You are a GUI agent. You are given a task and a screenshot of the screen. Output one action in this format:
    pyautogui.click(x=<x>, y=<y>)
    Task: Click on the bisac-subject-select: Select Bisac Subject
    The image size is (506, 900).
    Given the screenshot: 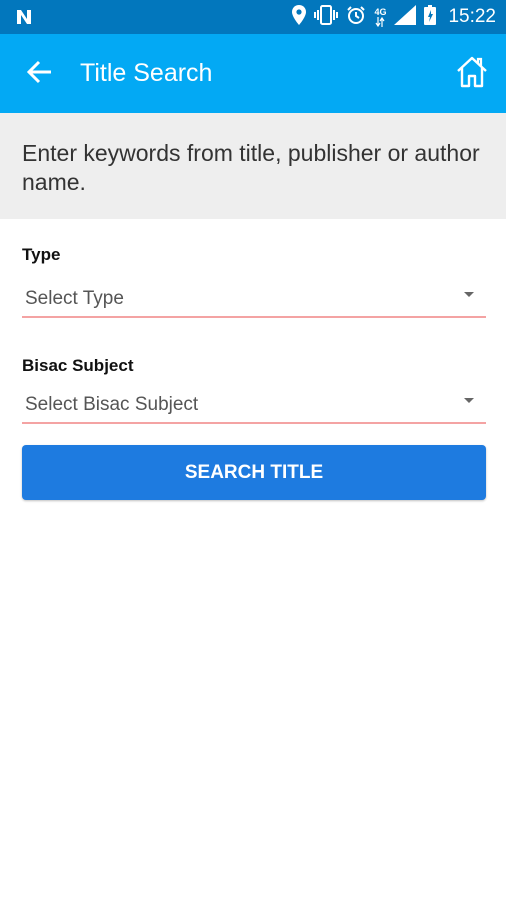 What is the action you would take?
    pyautogui.click(x=254, y=406)
    